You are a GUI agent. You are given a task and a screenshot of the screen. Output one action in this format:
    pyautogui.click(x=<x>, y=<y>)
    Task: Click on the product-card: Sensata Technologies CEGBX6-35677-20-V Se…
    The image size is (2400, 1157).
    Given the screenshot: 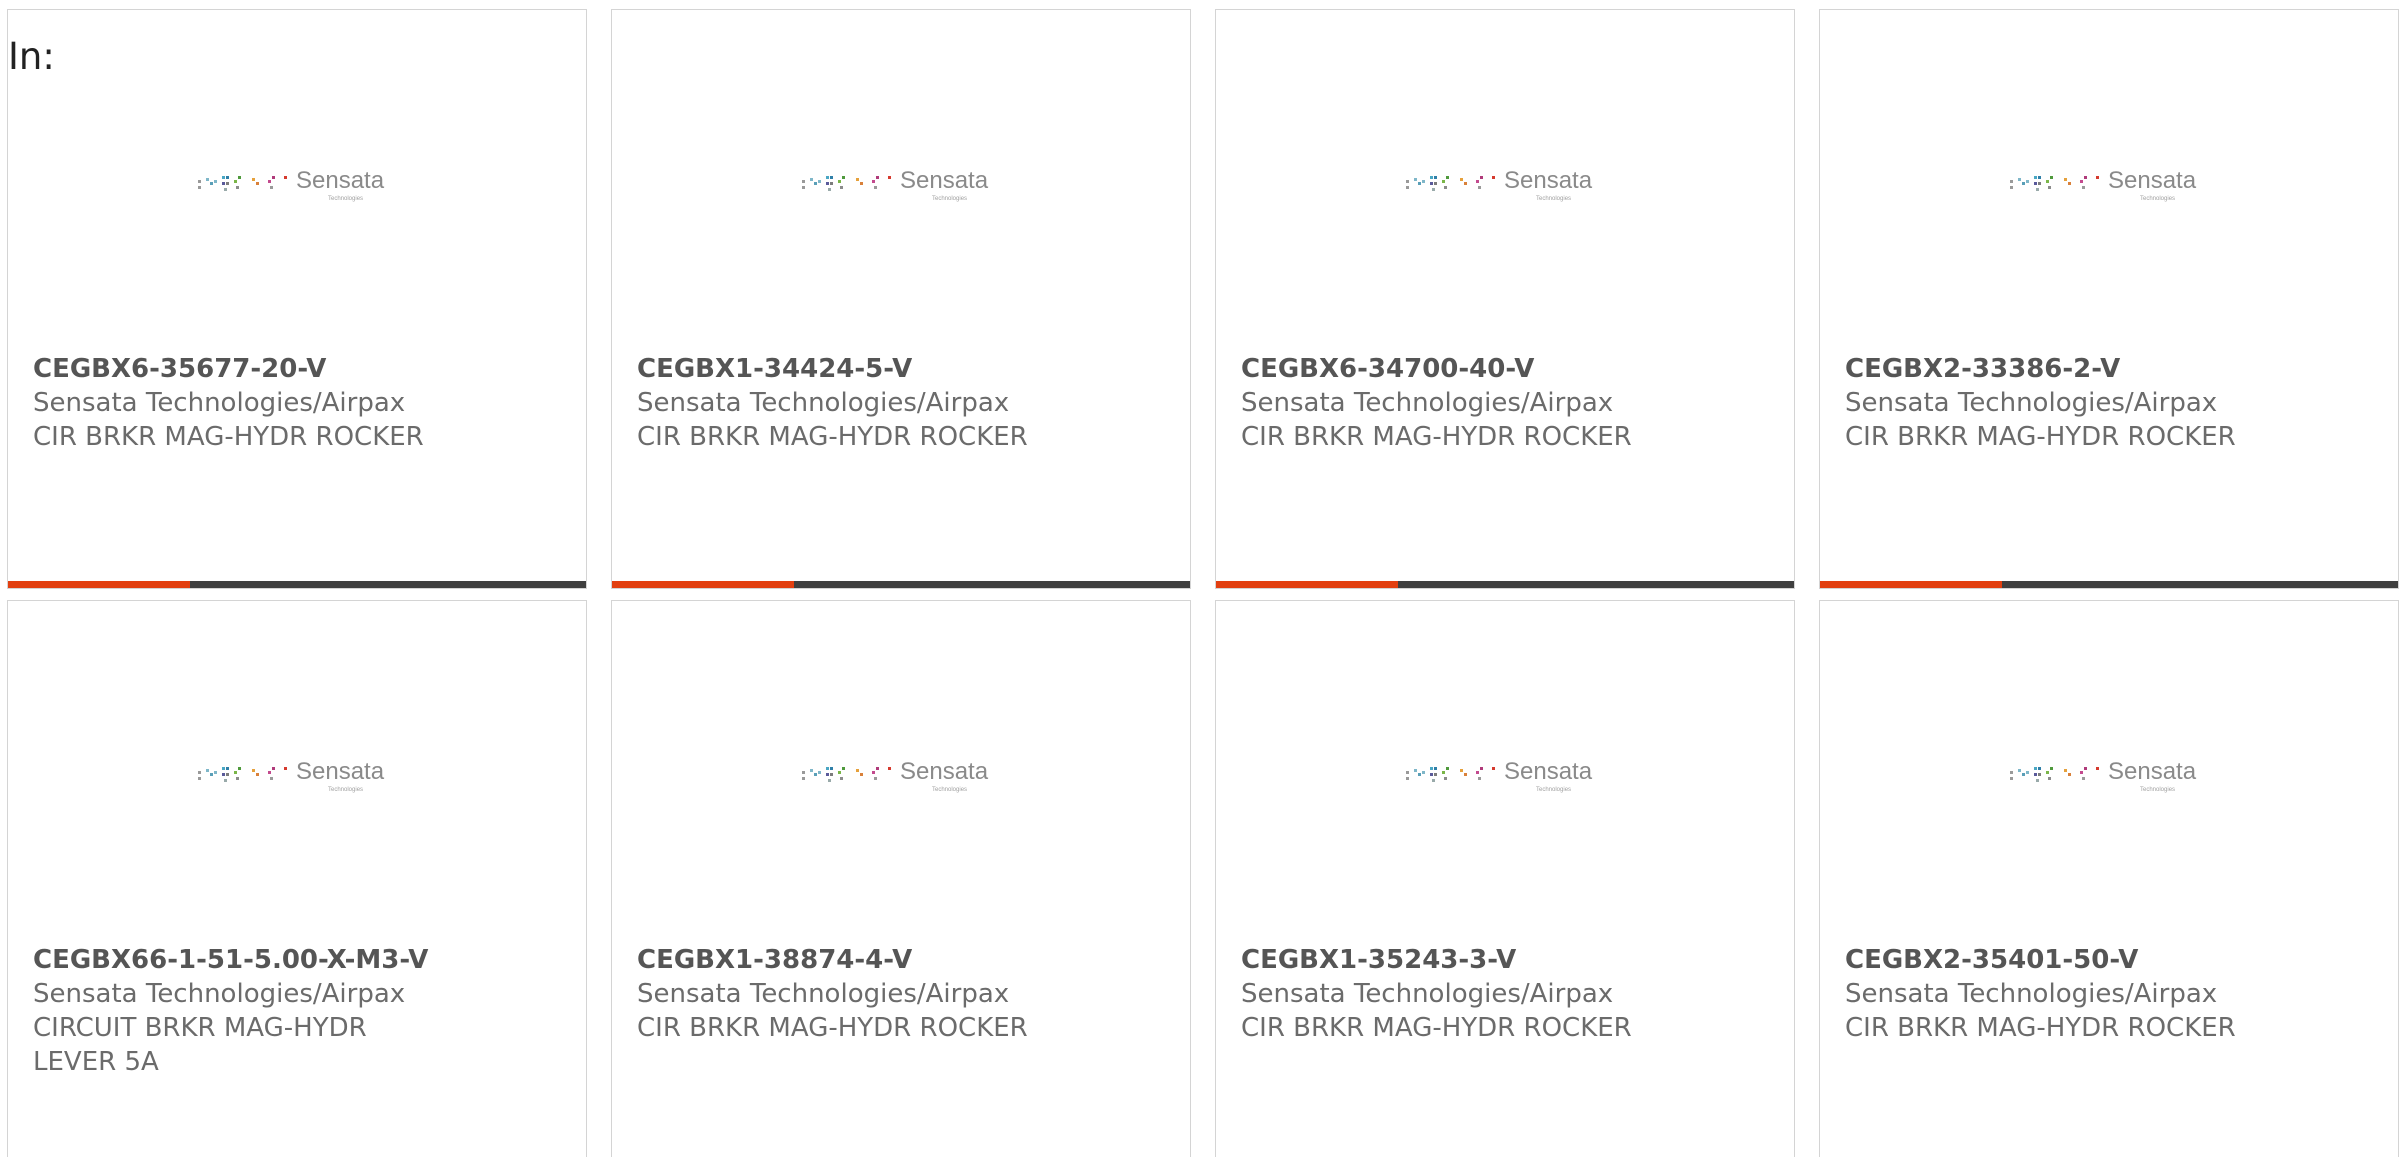 What is the action you would take?
    pyautogui.click(x=297, y=299)
    